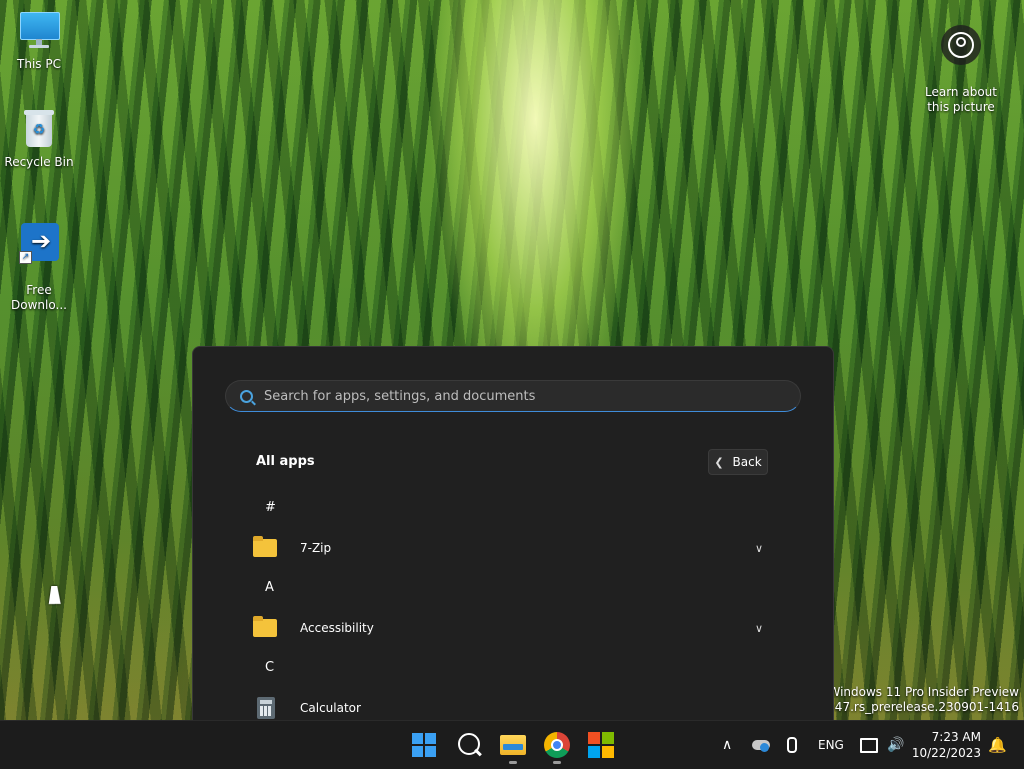 This screenshot has height=769, width=1024. Describe the element at coordinates (469, 745) in the screenshot. I see `taskbar-search-button` at that location.